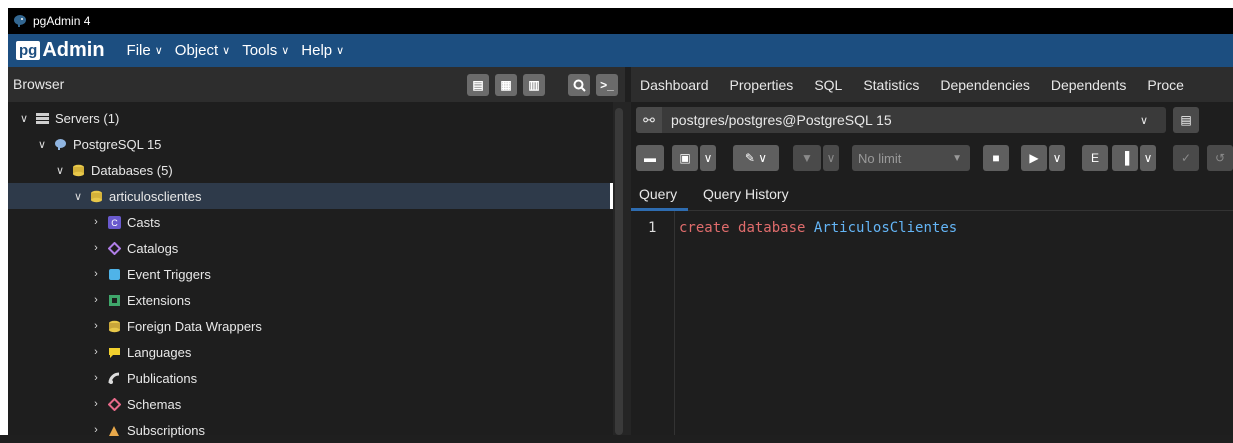  Describe the element at coordinates (985, 85) in the screenshot. I see `tab-dependencies: Dependencies` at that location.